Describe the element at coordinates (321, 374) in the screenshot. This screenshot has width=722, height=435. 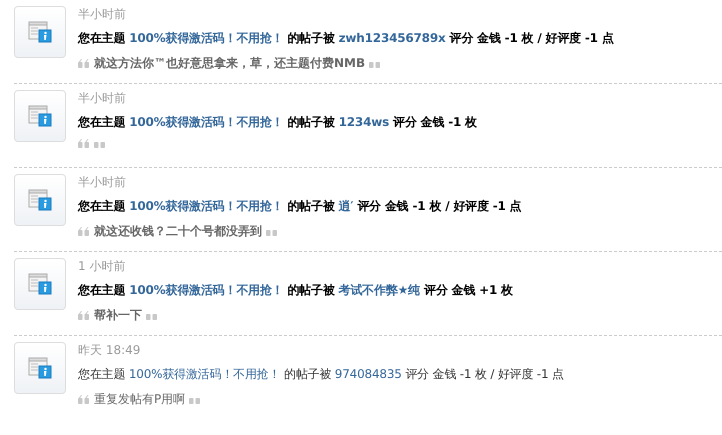
I see `notice-text: 您在主题 100%获得激活码！不用抢！ 的帖子被 974084835 评分 金钱 -1 枚 / 好评度 -1 点` at that location.